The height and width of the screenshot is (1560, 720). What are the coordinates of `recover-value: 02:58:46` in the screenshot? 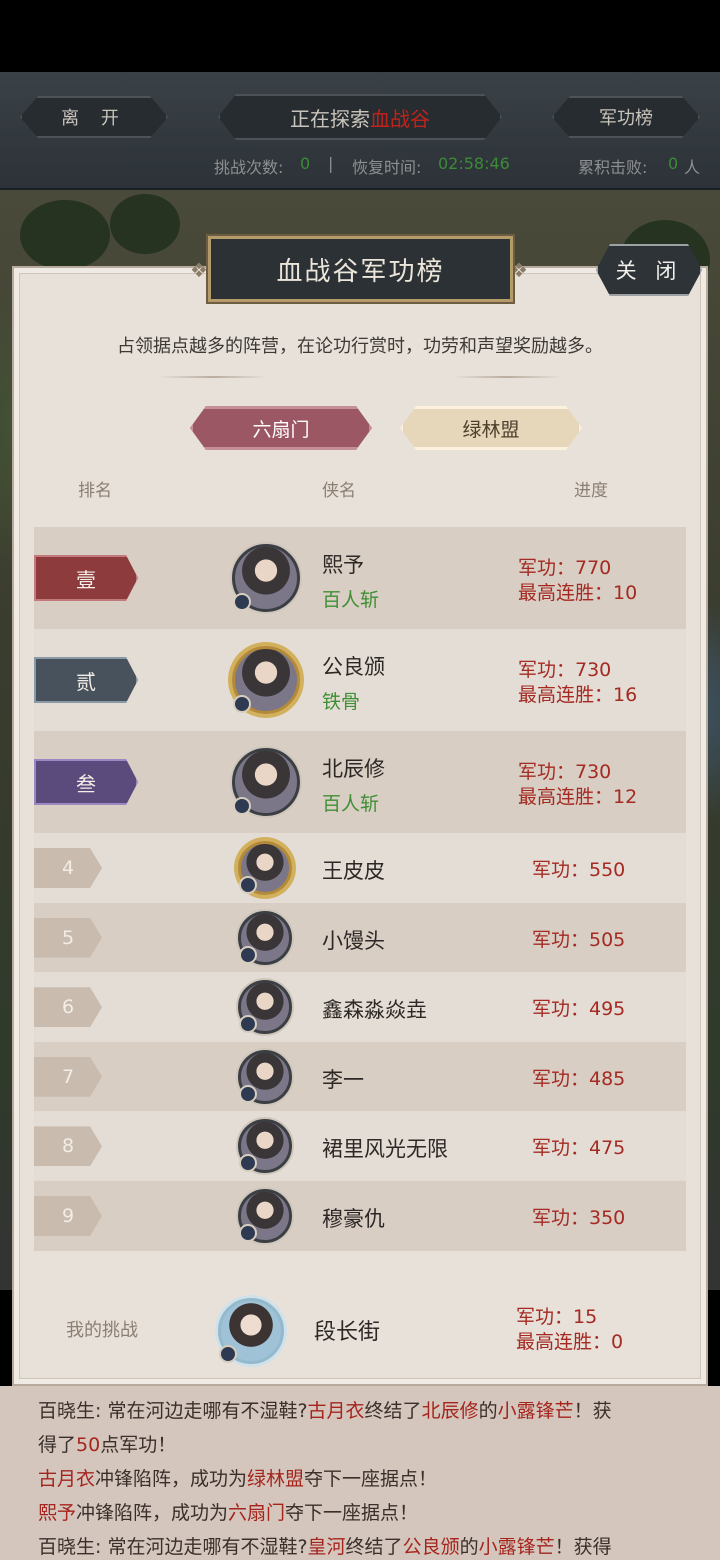 It's located at (474, 163).